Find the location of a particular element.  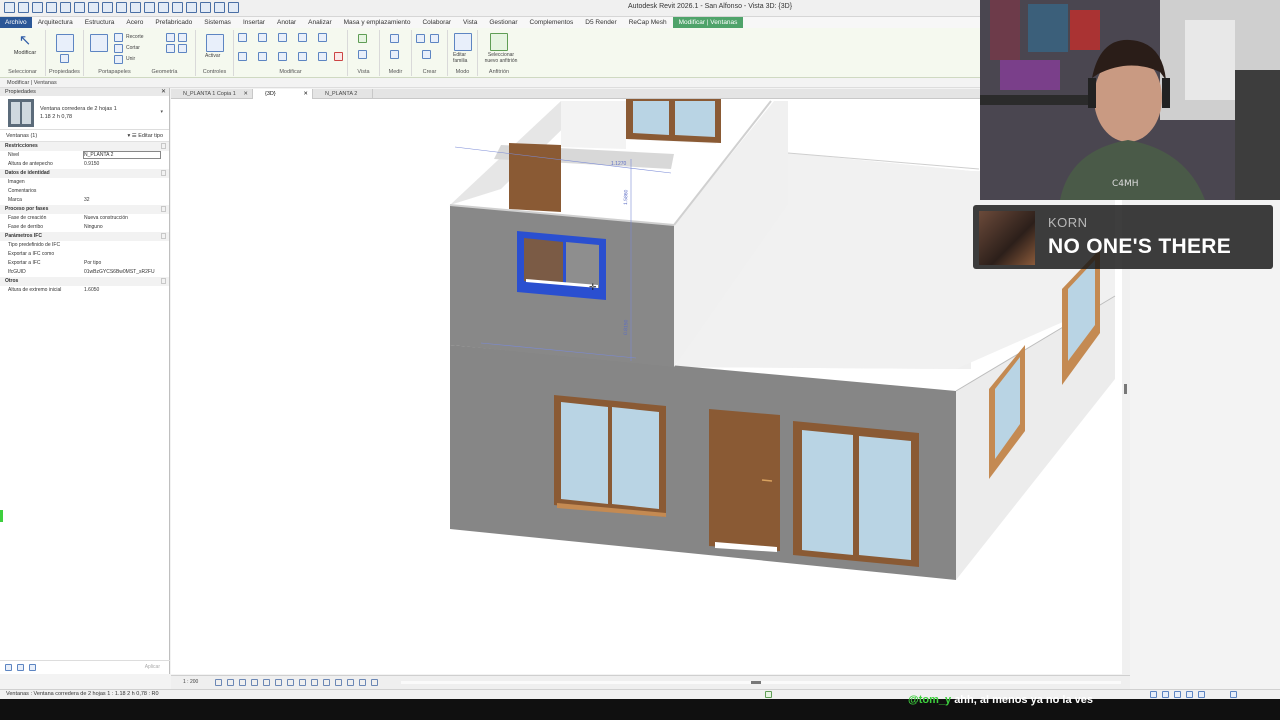

copy-element-icon is located at coordinates (262, 56).